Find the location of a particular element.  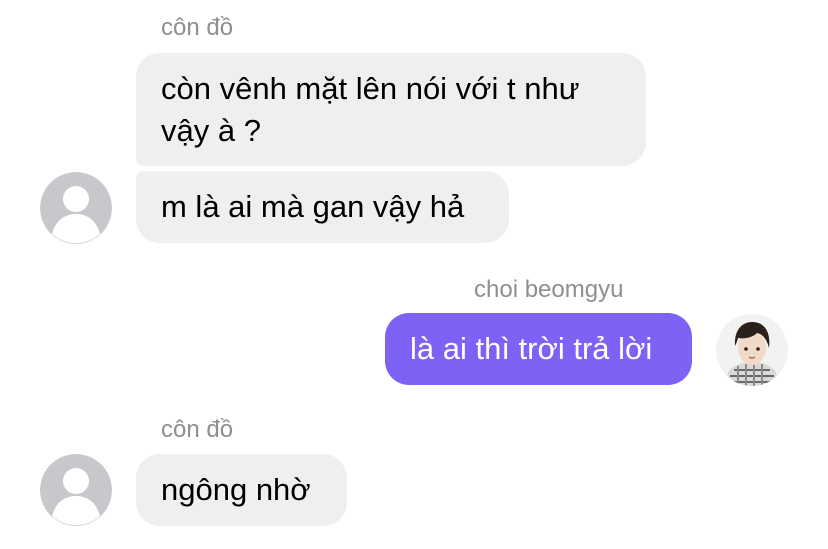

message-bubble: là ai thì trời trả lời is located at coordinates (538, 349).